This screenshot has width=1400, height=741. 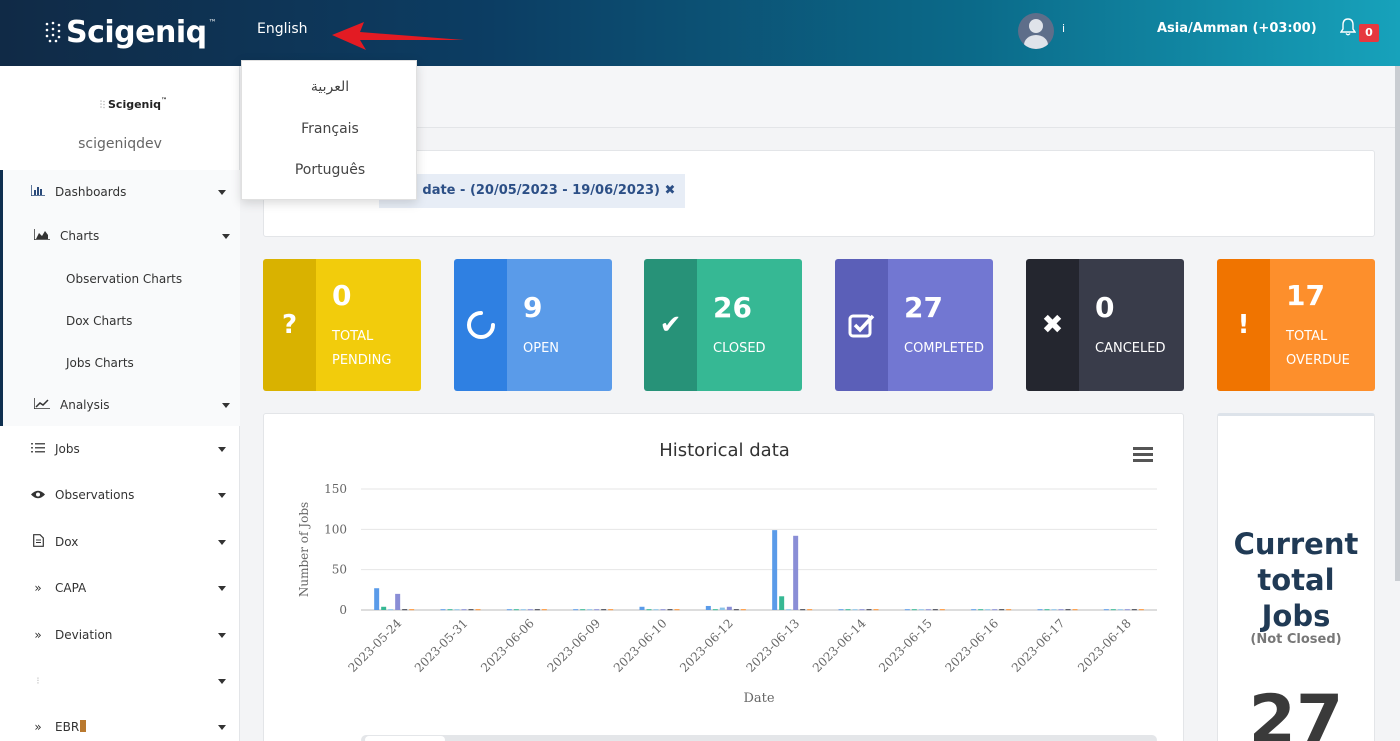 I want to click on sidebar-item-label: EBR, so click(x=71, y=727).